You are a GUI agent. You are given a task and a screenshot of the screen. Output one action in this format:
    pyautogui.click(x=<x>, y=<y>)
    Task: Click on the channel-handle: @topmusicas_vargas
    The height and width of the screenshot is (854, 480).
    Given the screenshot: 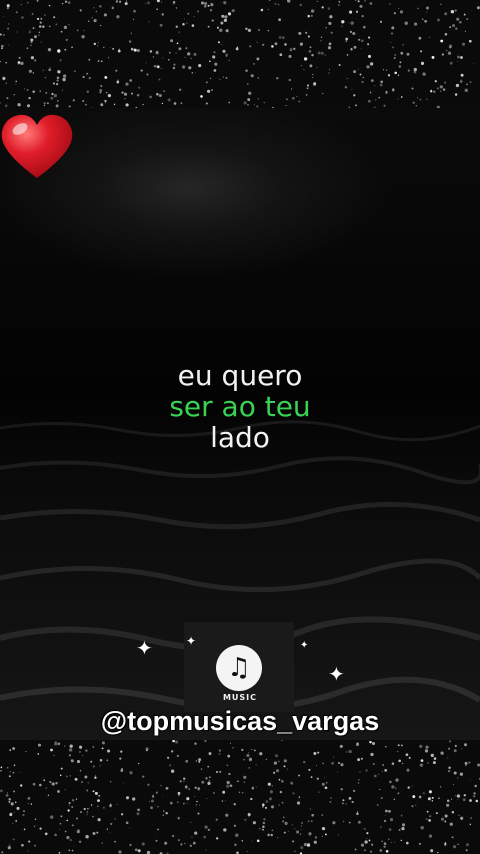 What is the action you would take?
    pyautogui.click(x=240, y=721)
    